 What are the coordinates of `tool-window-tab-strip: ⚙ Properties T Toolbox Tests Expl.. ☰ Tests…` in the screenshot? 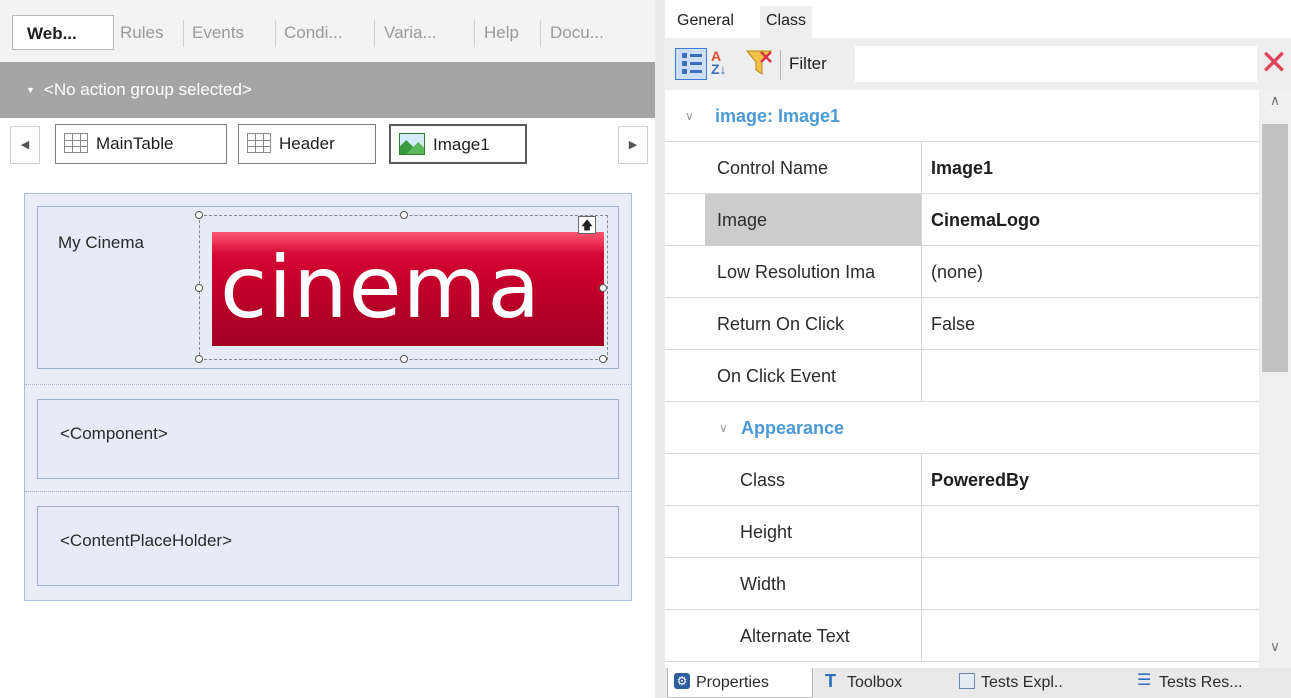 It's located at (978, 683).